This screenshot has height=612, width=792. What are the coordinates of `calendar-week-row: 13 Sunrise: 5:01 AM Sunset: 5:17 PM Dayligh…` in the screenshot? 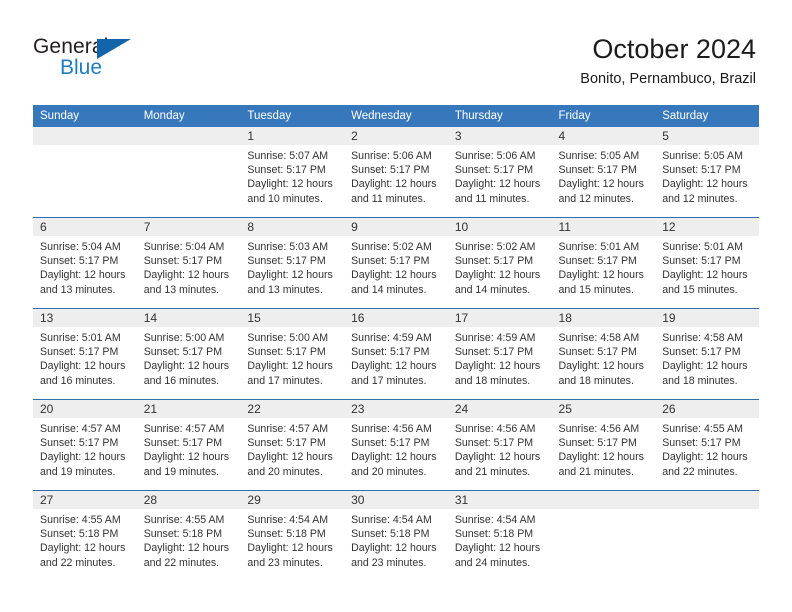 It's located at (396, 354).